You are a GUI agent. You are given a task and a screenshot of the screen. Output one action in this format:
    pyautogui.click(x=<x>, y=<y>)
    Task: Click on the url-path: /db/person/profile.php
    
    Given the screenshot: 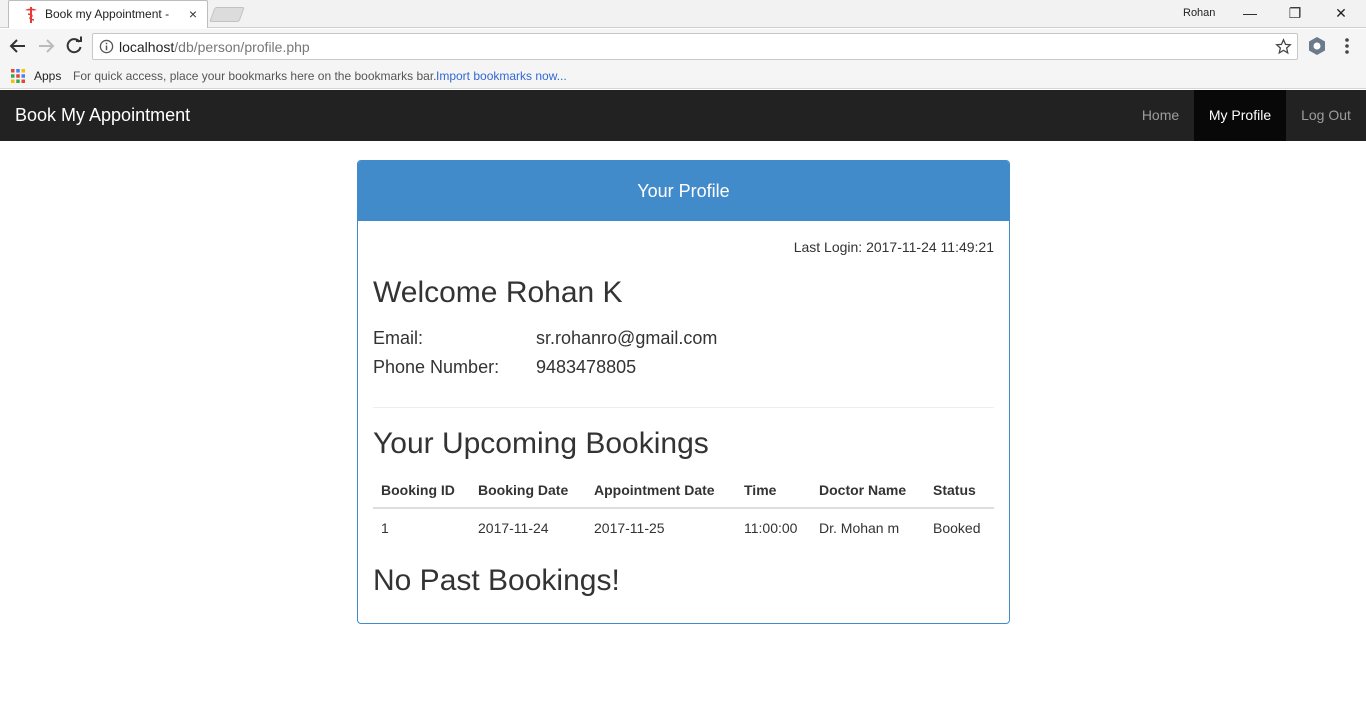 What is the action you would take?
    pyautogui.click(x=242, y=47)
    